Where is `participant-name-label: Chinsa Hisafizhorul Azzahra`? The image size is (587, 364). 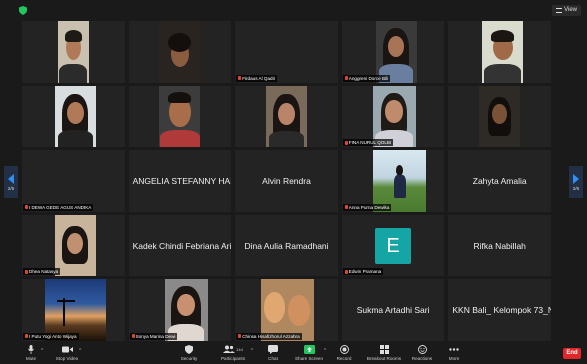 participant-name-label: Chinsa Hisafizhorul Azzahra is located at coordinates (269, 336).